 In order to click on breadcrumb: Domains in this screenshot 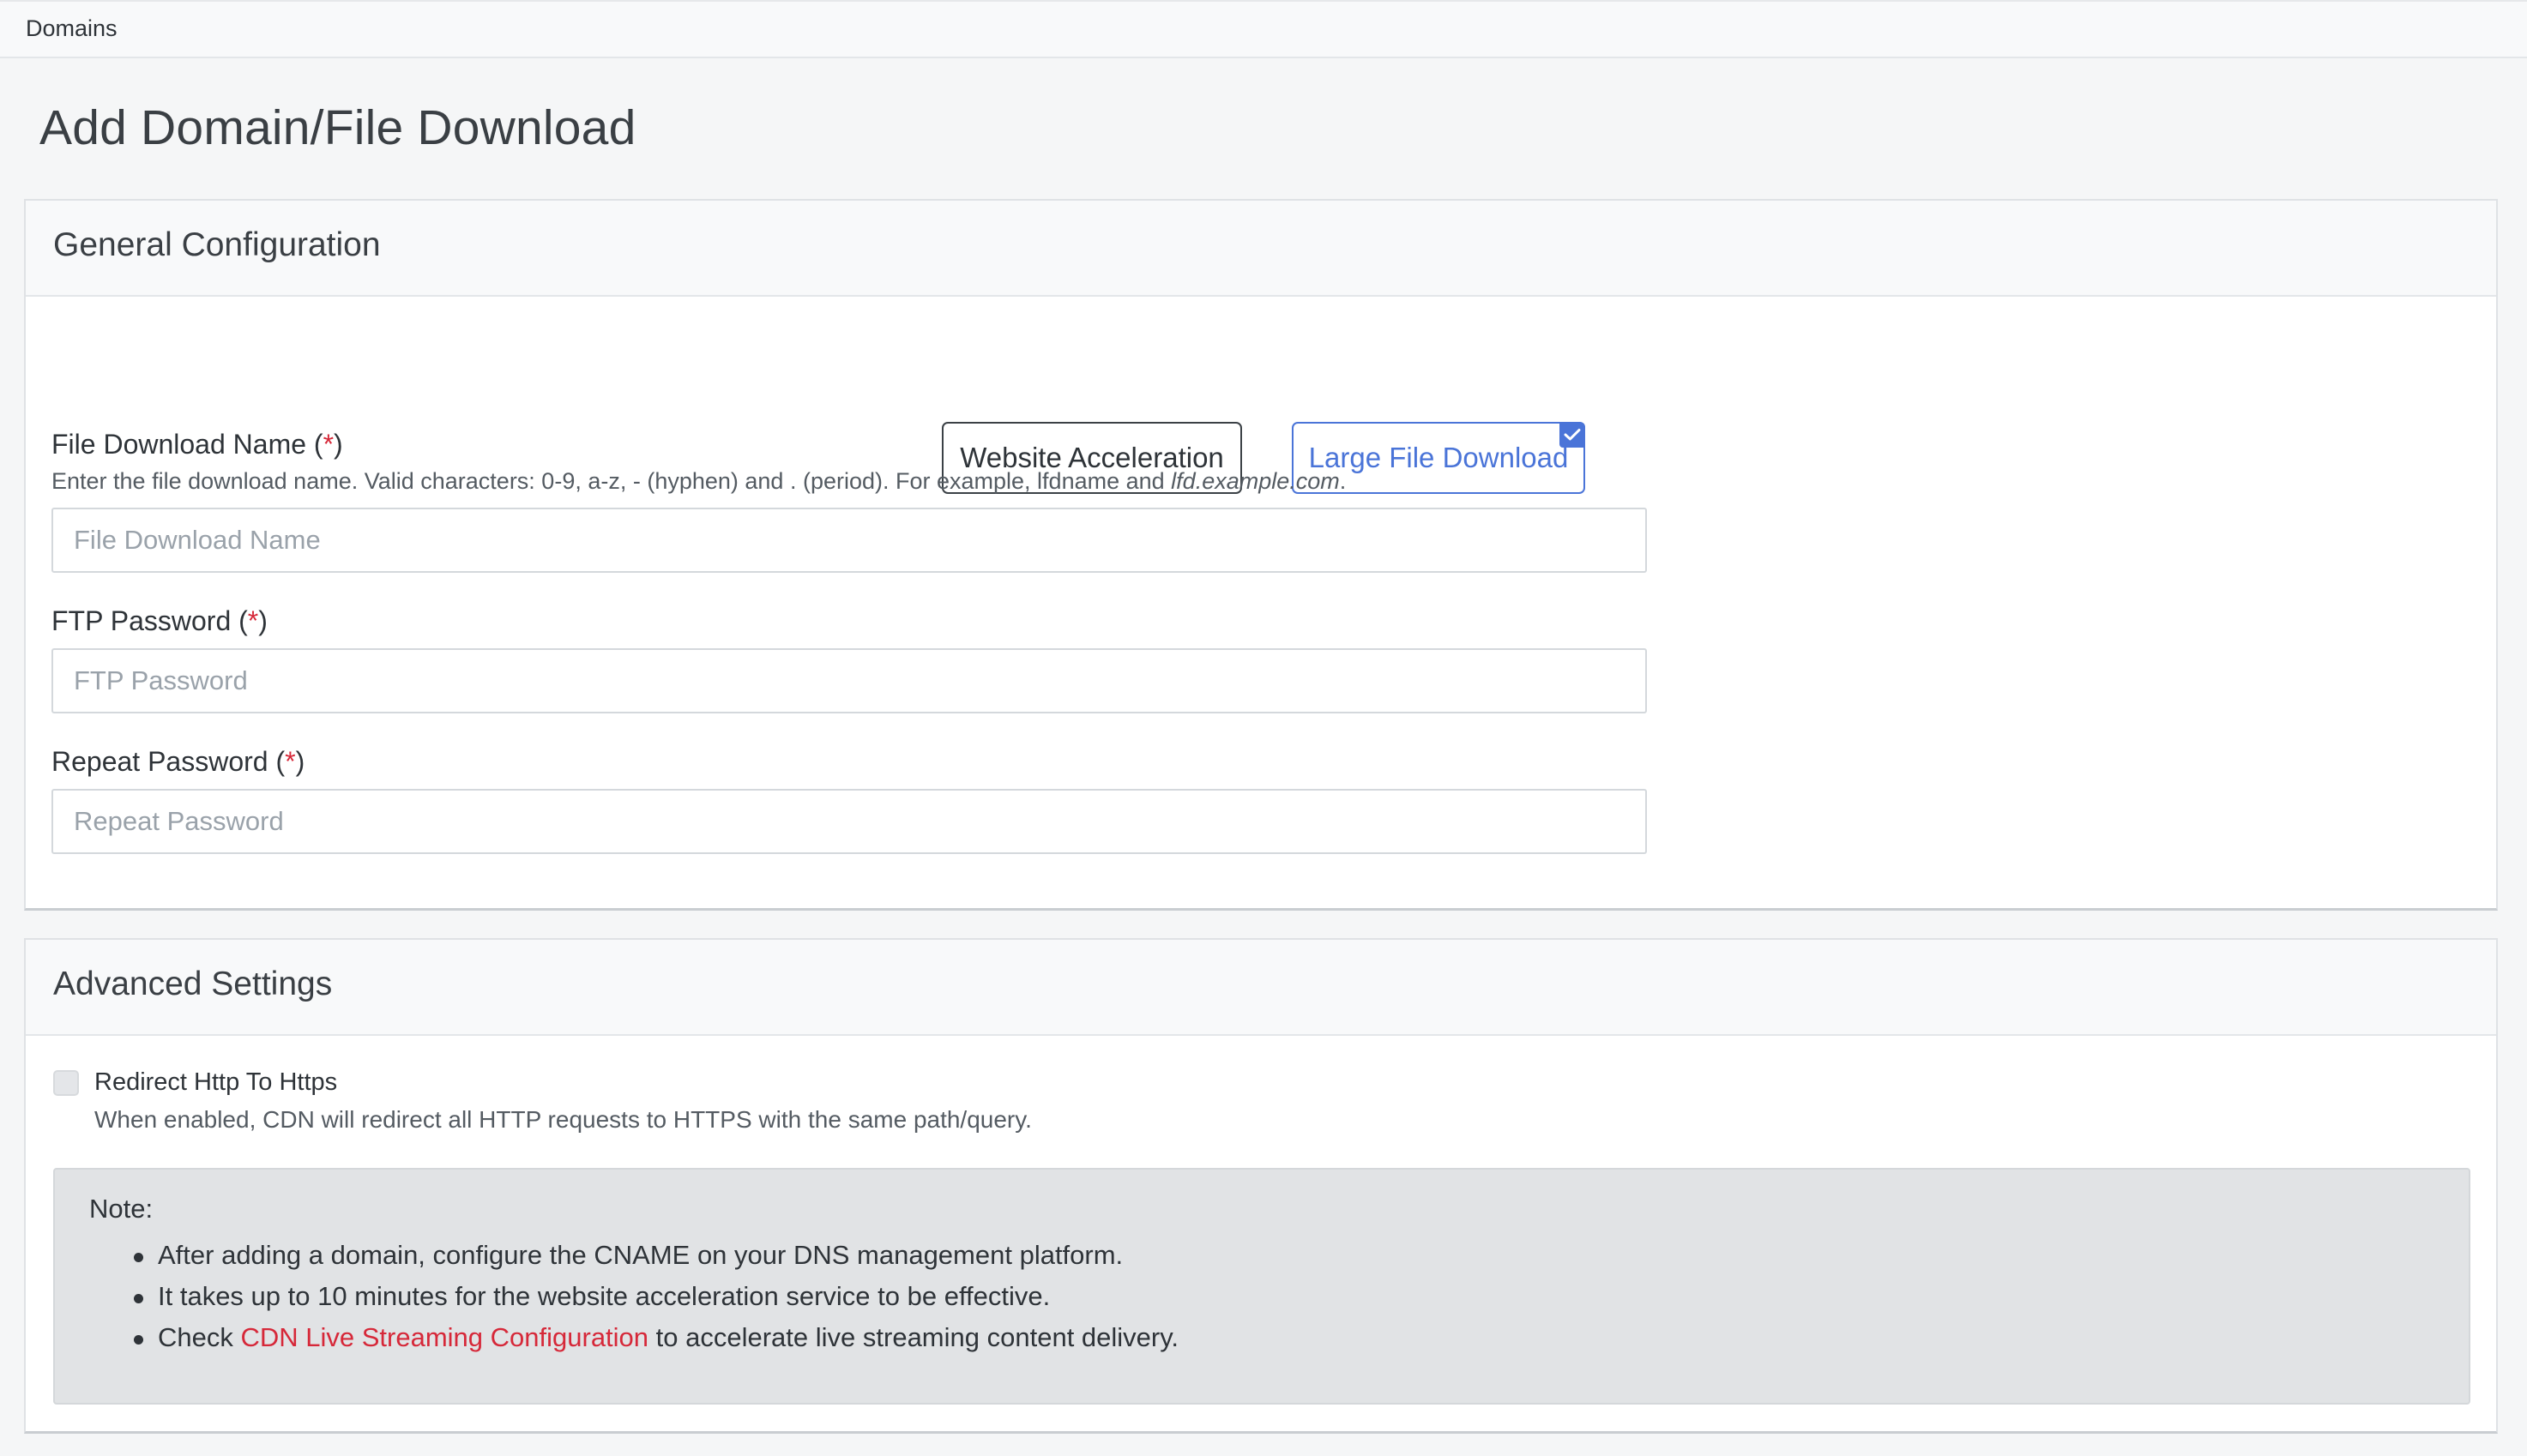, I will do `click(72, 29)`.